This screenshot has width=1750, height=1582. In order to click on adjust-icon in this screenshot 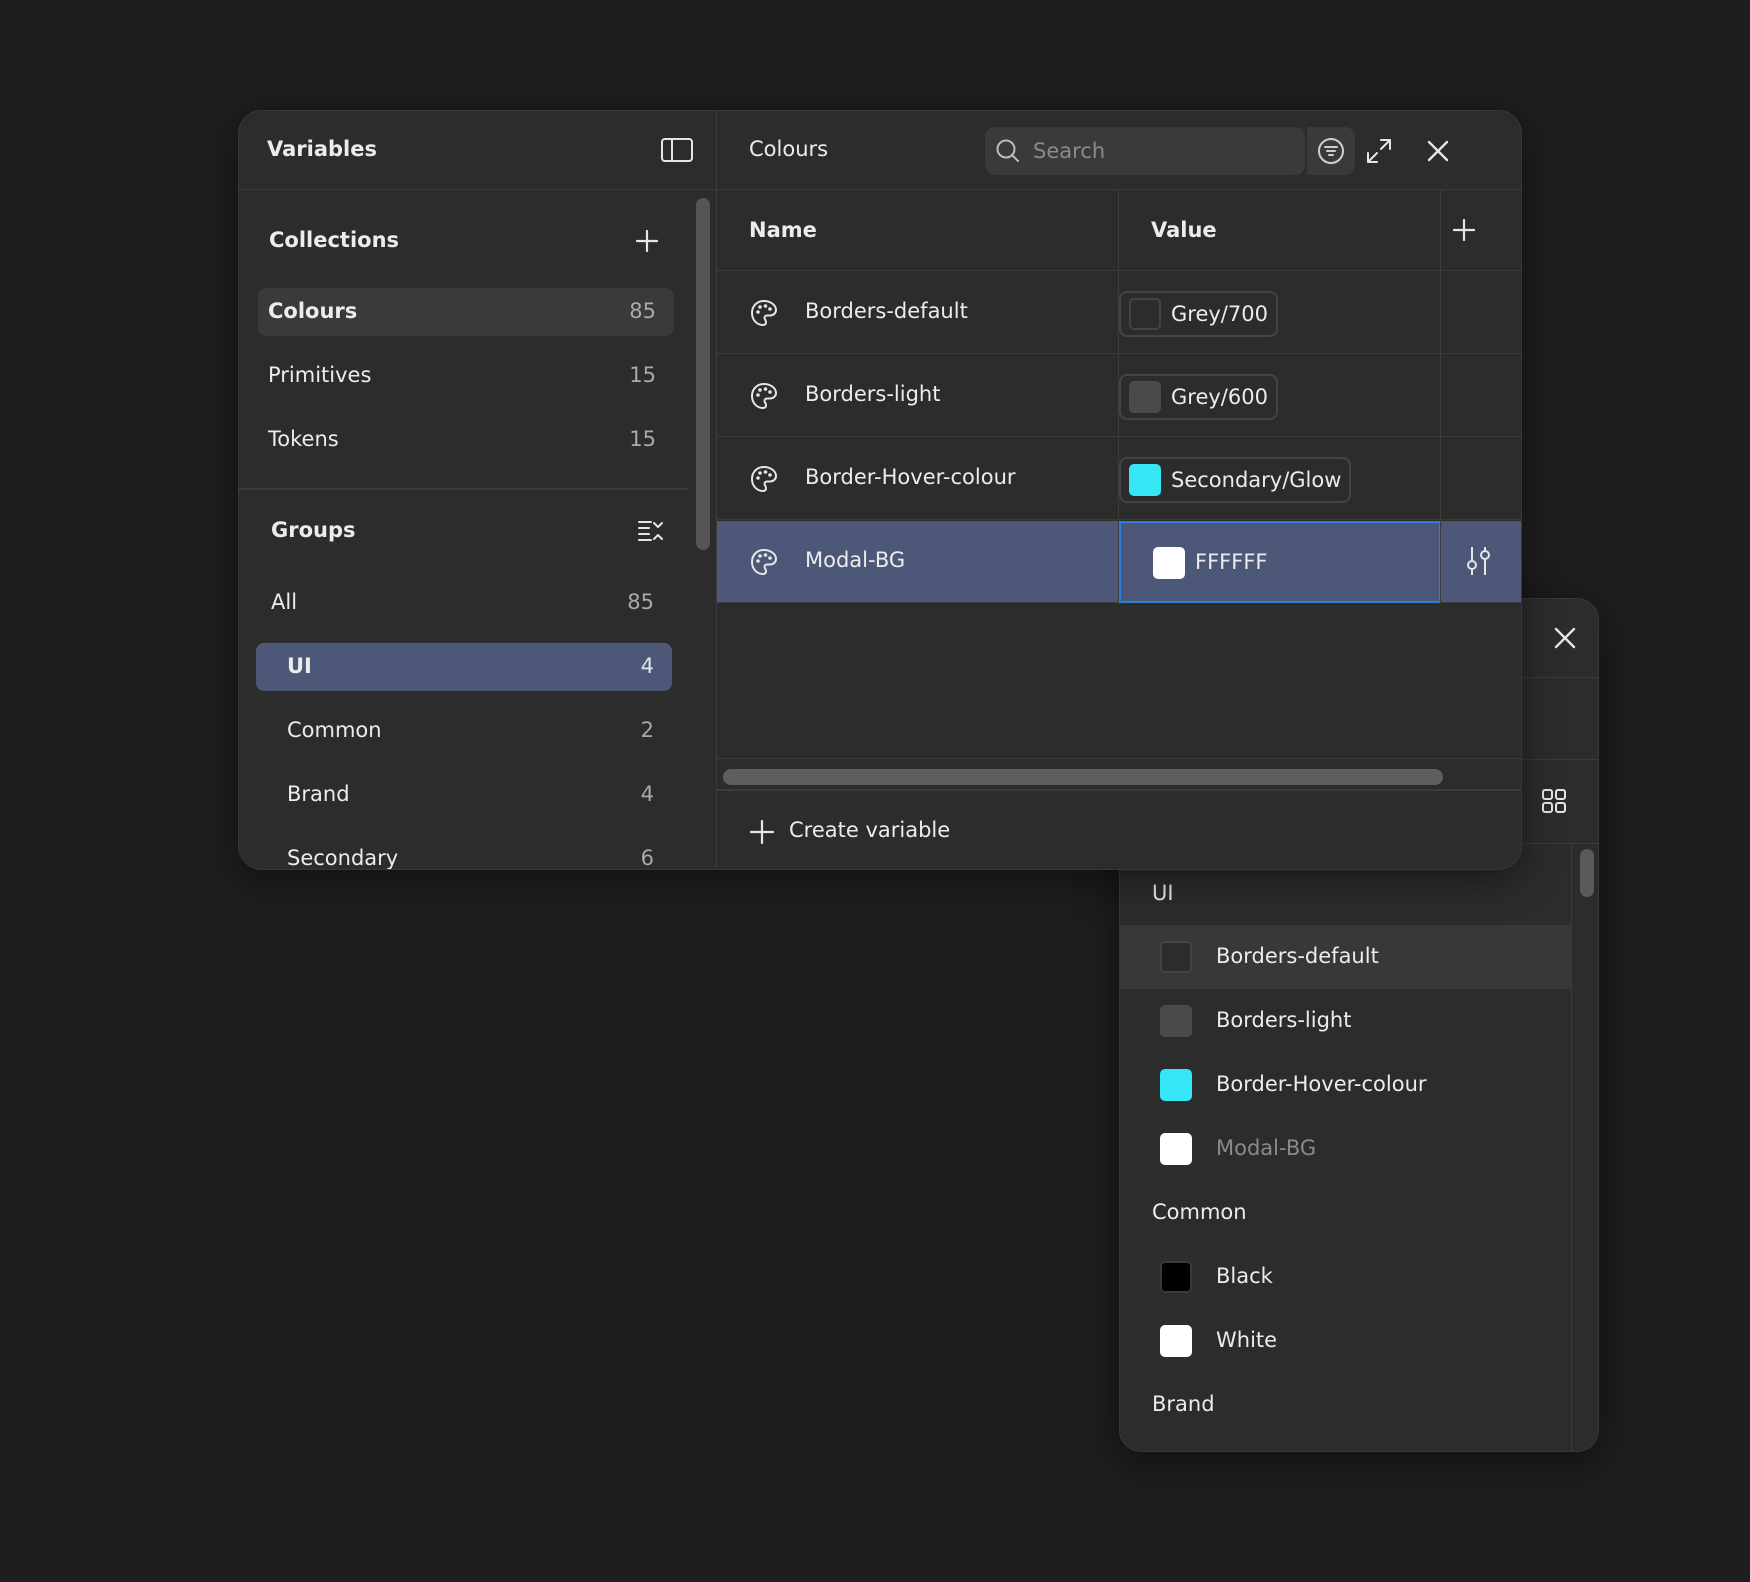, I will do `click(1478, 561)`.